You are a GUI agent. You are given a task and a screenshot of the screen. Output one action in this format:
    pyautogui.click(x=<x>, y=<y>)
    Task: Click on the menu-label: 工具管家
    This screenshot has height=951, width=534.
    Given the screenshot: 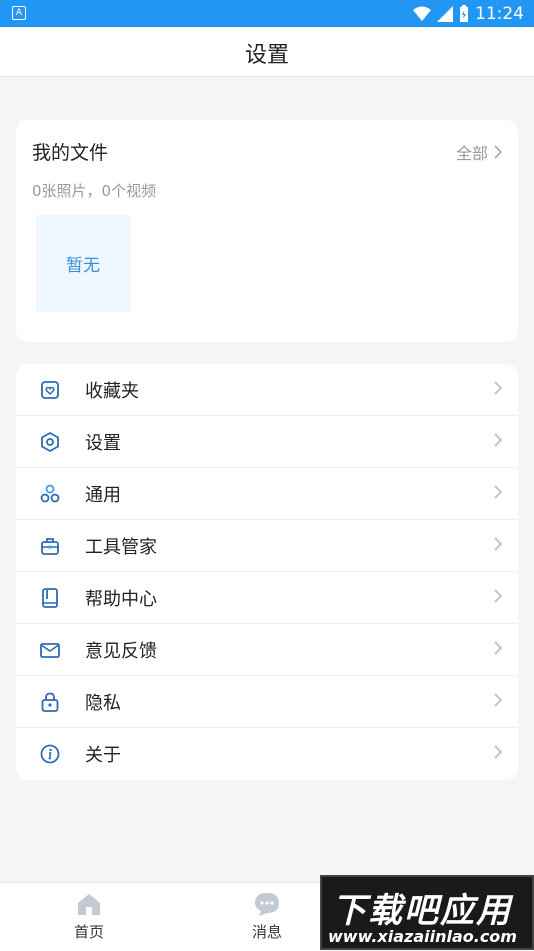 What is the action you would take?
    pyautogui.click(x=121, y=547)
    